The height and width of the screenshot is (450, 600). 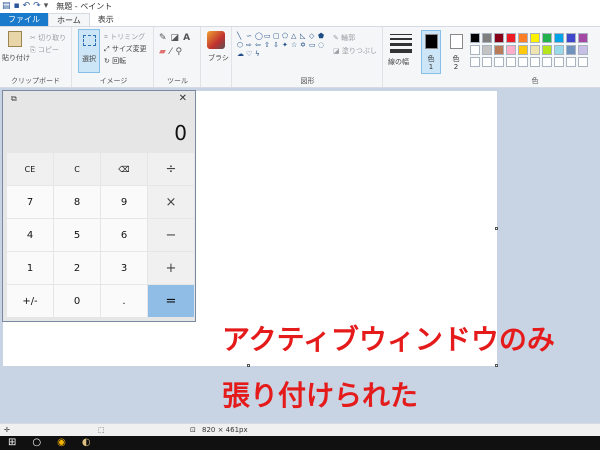 I want to click on lightning-icon: ϟ, so click(x=259, y=54).